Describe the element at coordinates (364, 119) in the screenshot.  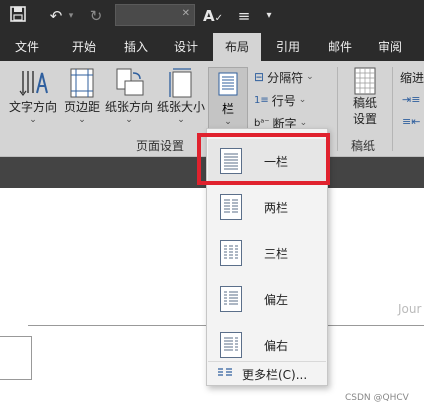
I see `draft-paper-label-2: 设置` at that location.